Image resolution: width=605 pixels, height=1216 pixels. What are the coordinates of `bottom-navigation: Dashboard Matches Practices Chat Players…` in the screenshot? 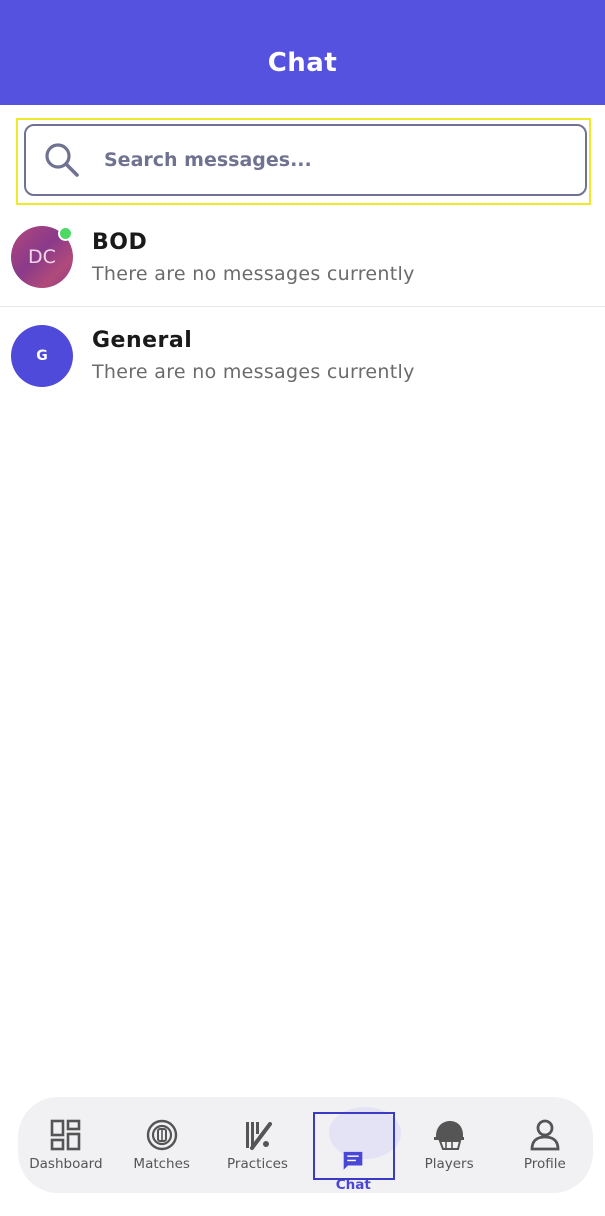 It's located at (305, 1145).